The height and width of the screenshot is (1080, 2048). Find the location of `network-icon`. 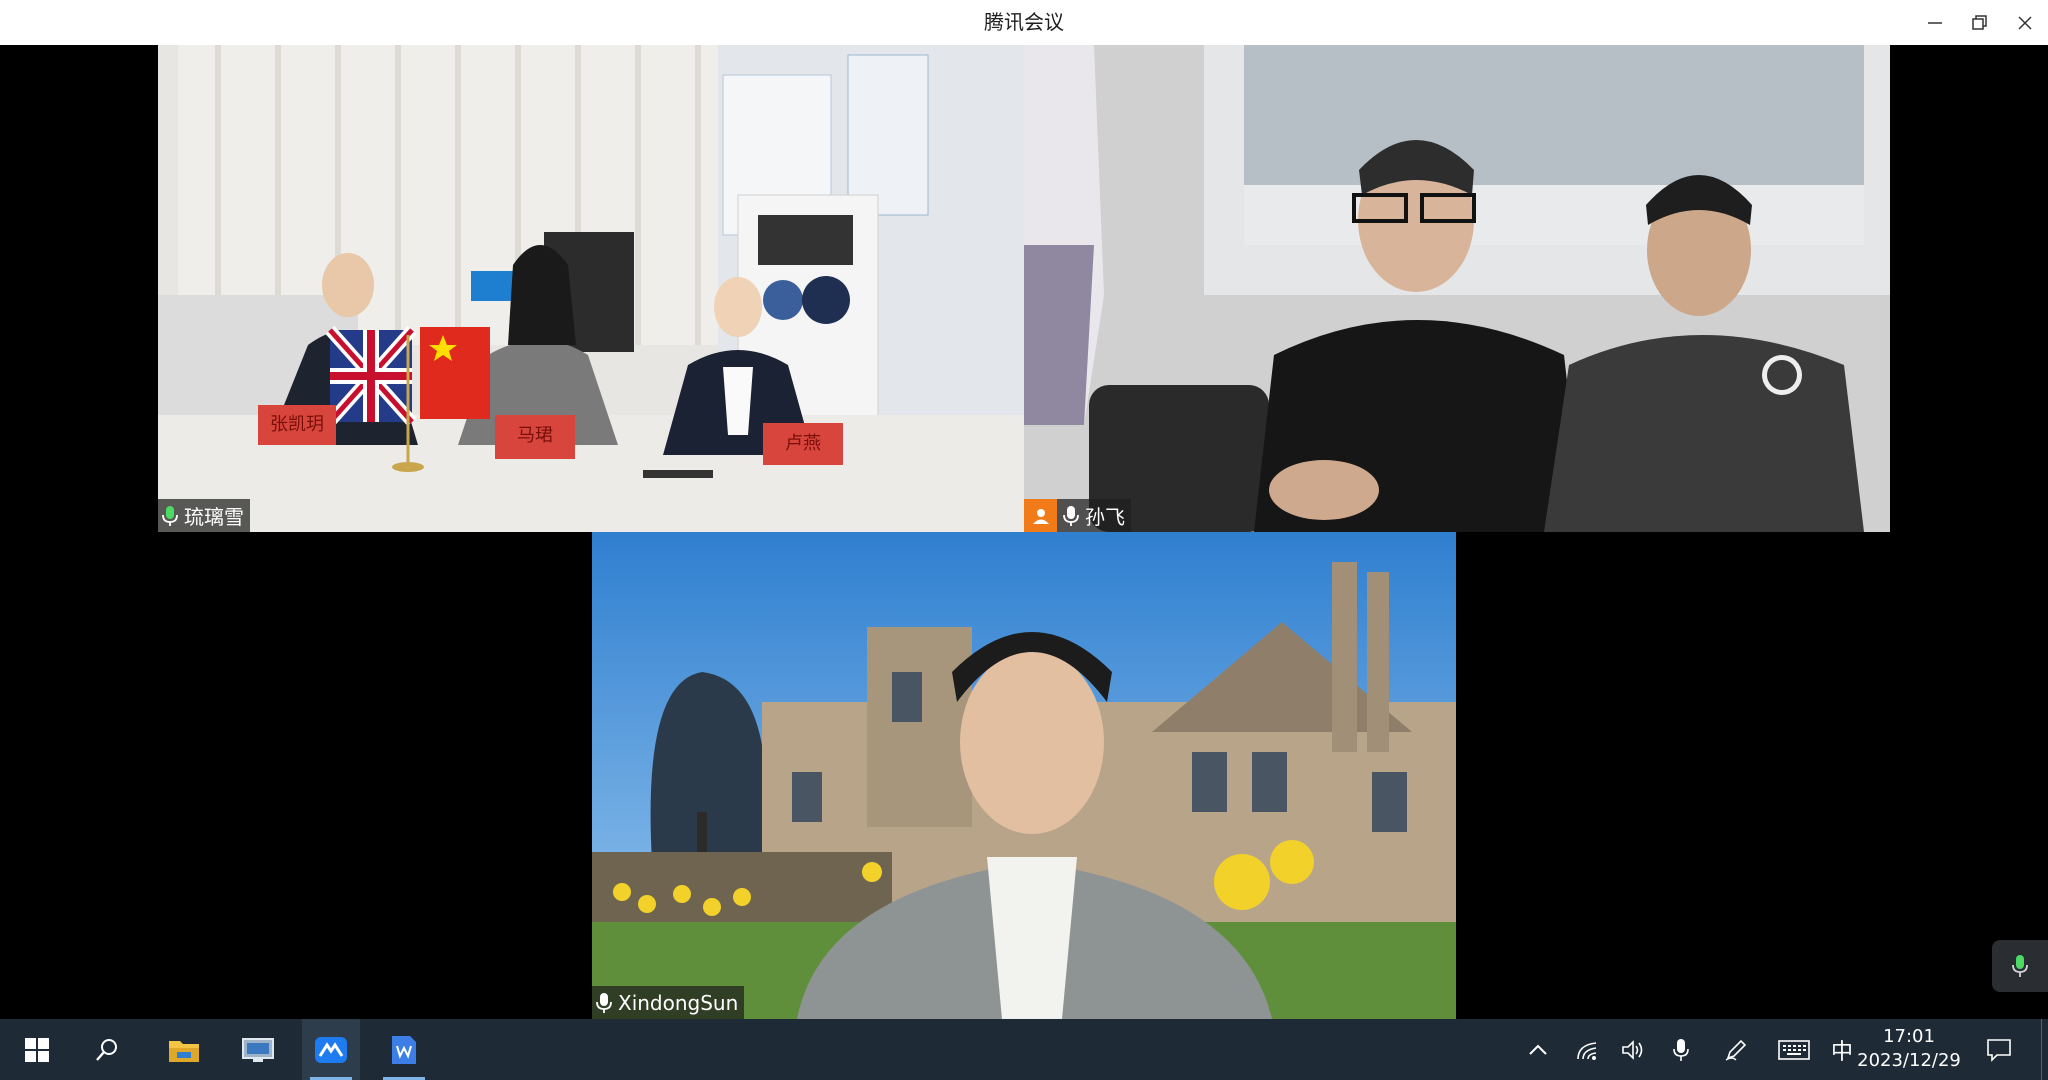

network-icon is located at coordinates (1587, 1050).